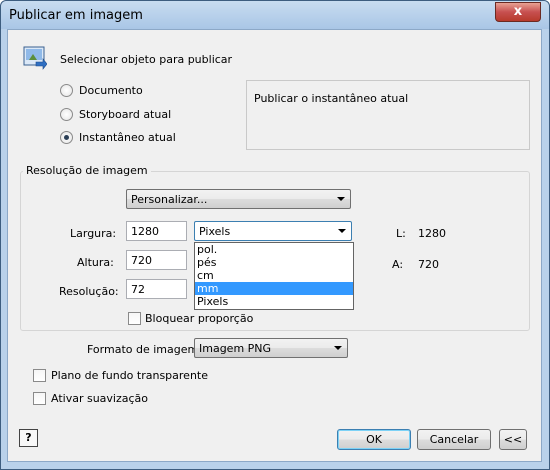  Describe the element at coordinates (331, 98) in the screenshot. I see `description-text: Publicar o instantâneo atual` at that location.